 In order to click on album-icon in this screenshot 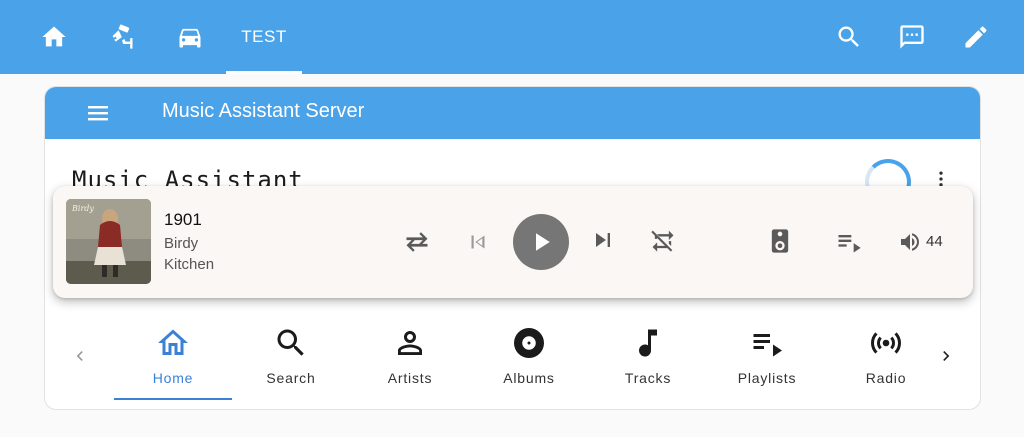, I will do `click(529, 343)`.